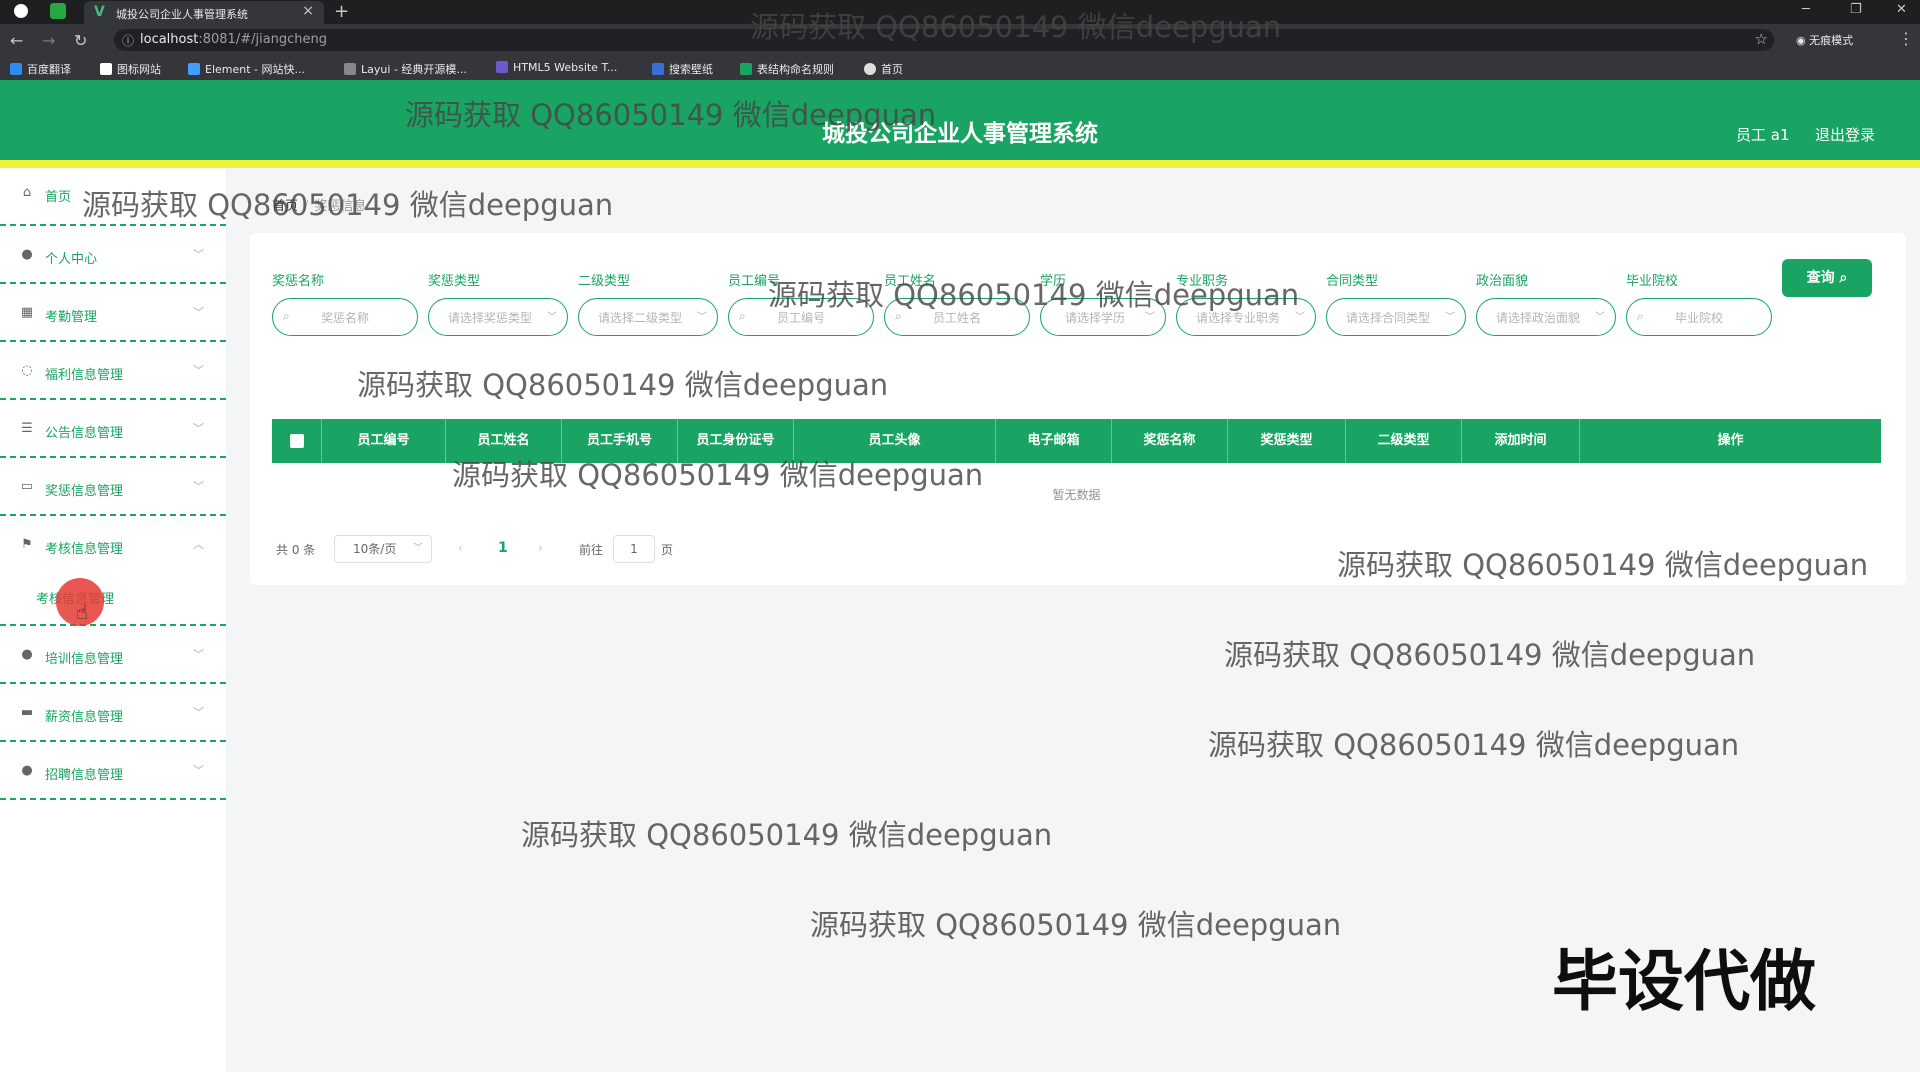 This screenshot has width=1920, height=1072. I want to click on column-header: 奖惩名称, so click(1170, 441).